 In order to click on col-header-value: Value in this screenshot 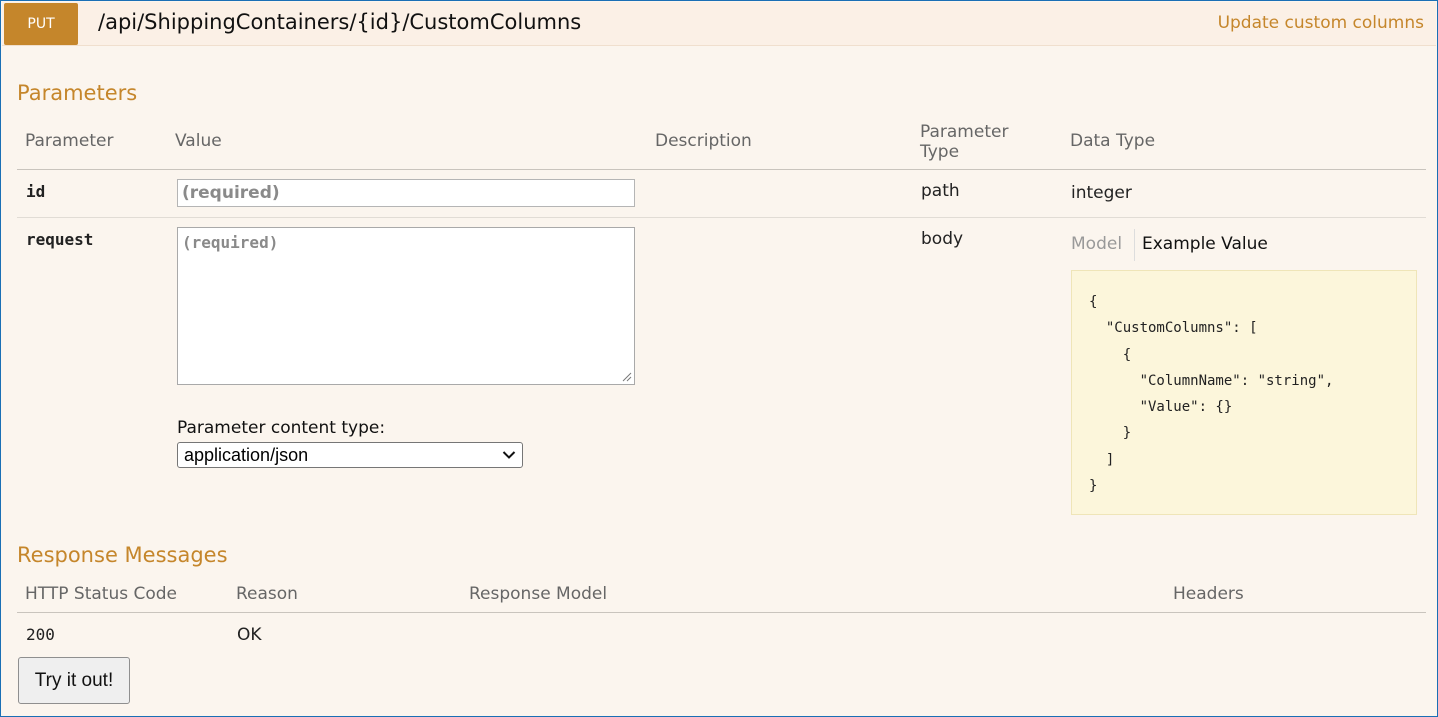, I will do `click(198, 141)`.